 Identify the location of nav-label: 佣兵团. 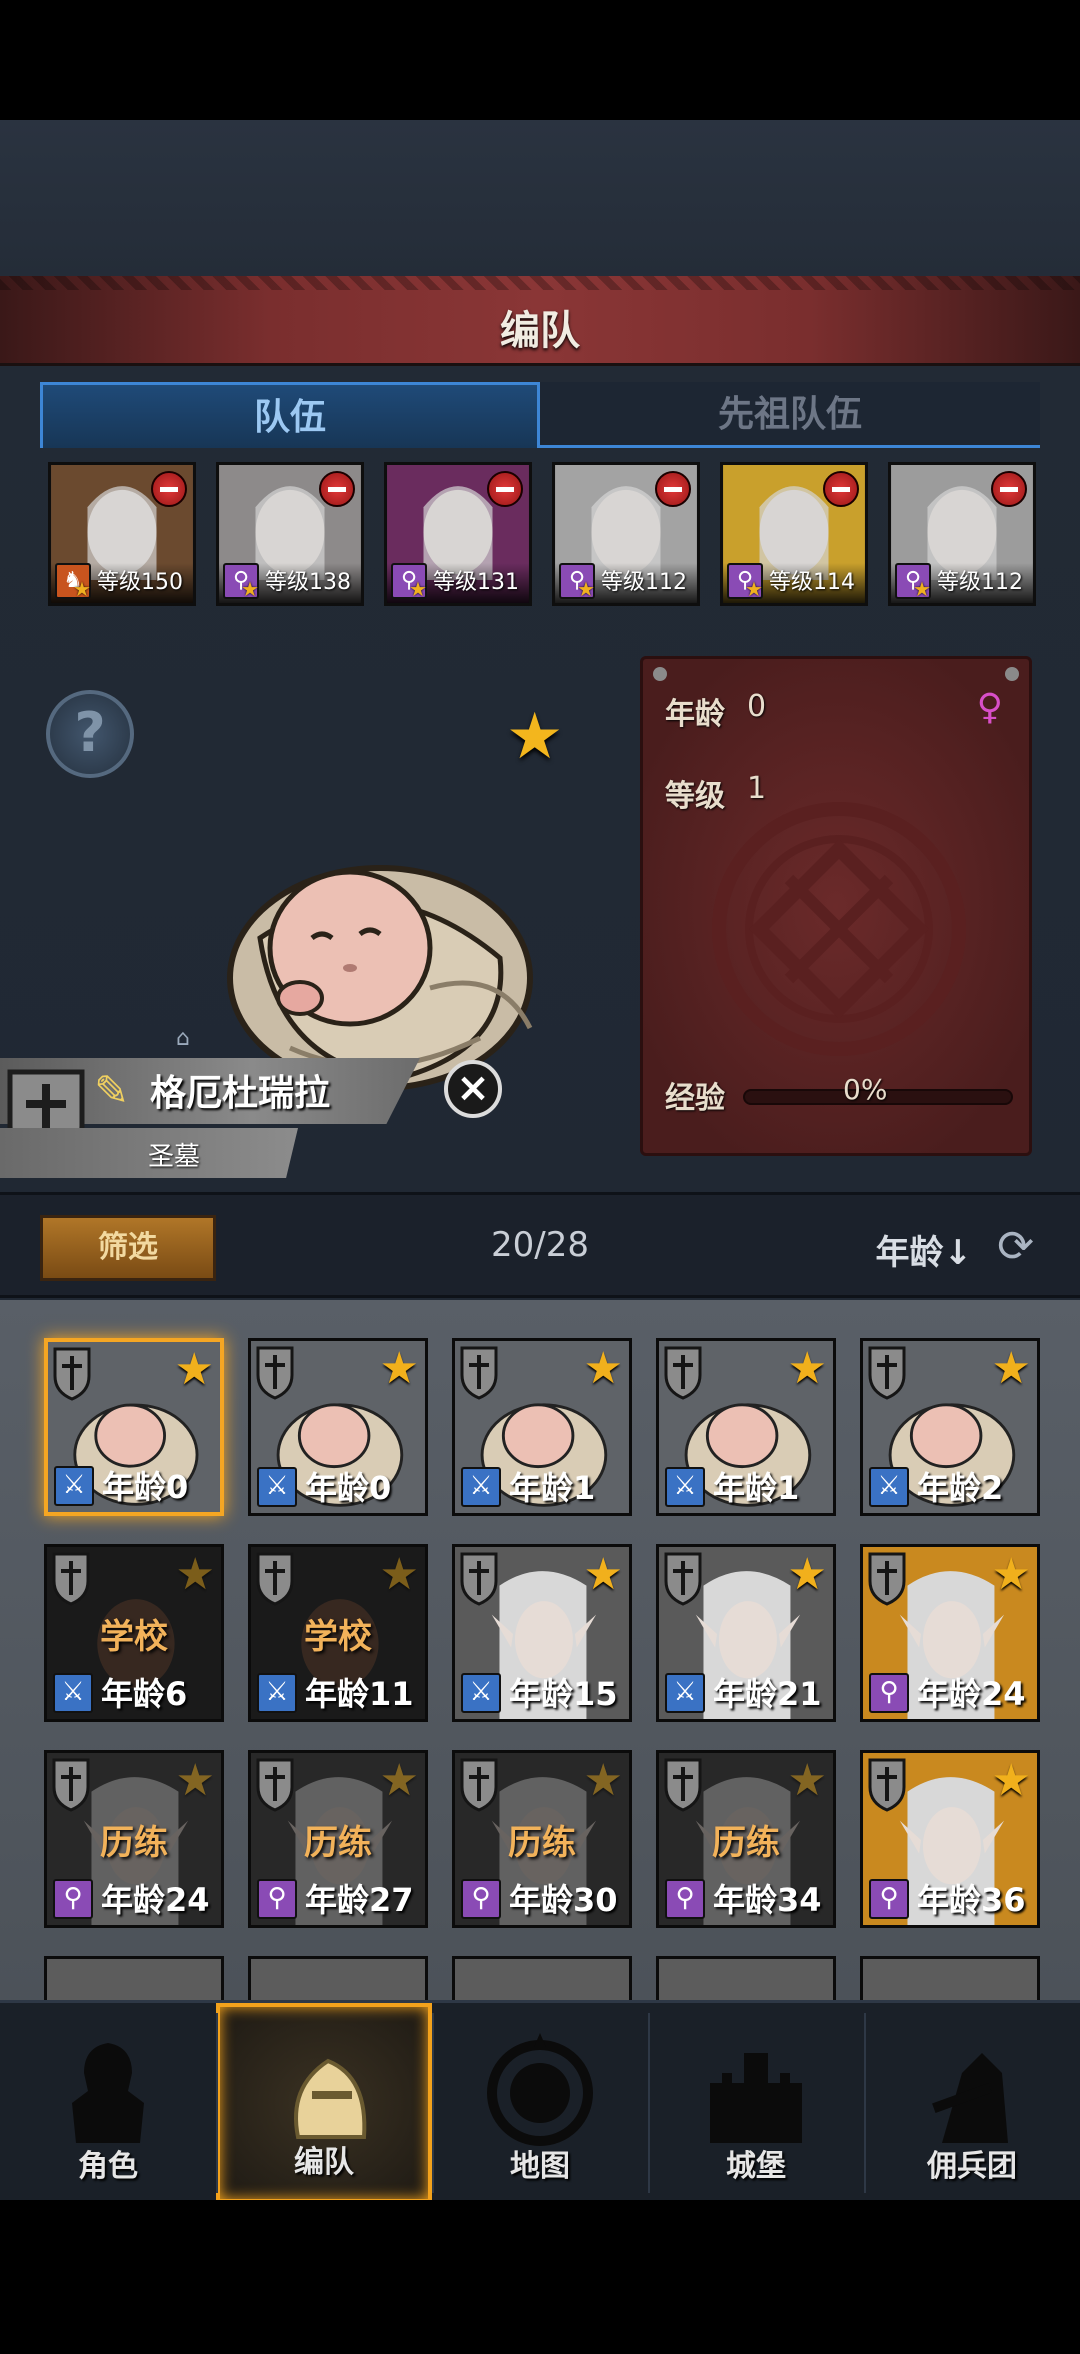
(972, 2166).